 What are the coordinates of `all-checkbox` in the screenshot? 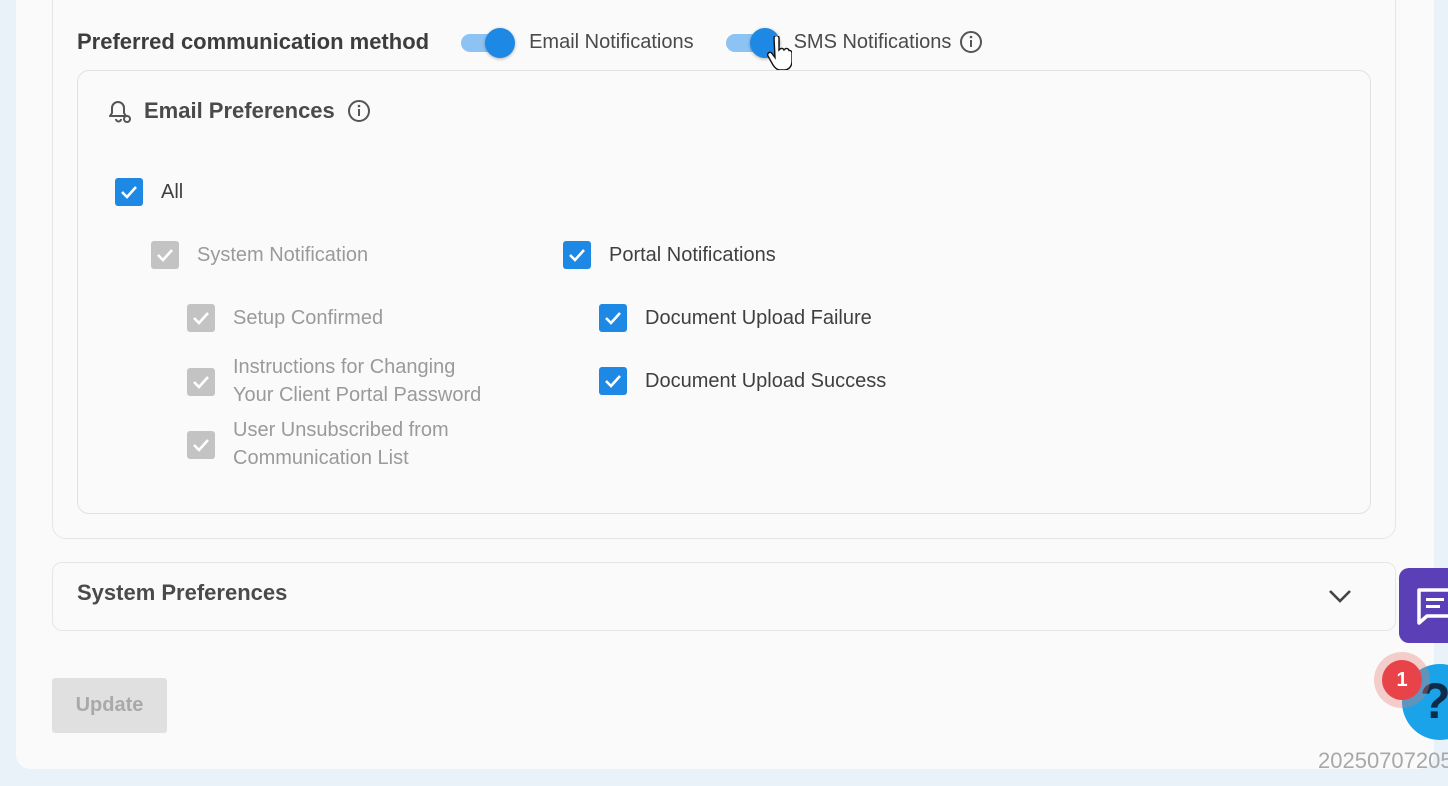 It's located at (129, 192).